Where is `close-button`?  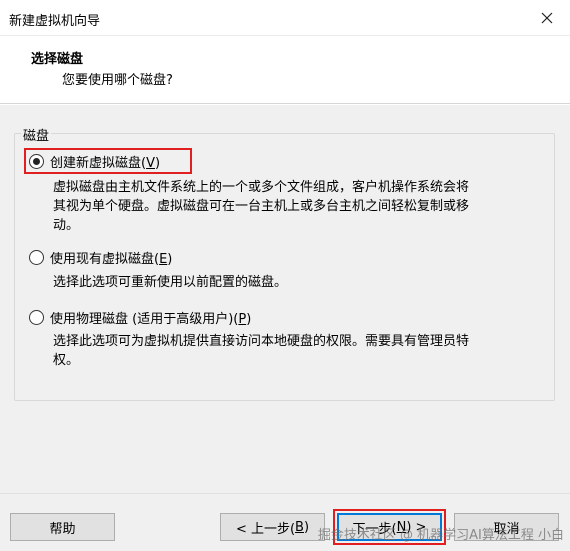 close-button is located at coordinates (547, 18).